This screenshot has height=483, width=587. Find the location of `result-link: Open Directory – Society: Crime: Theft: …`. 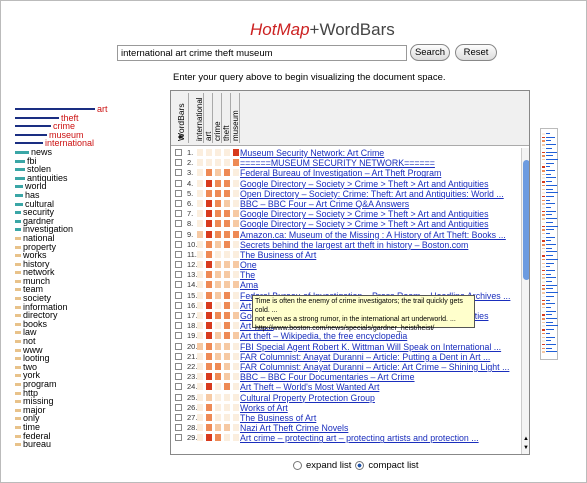

result-link: Open Directory – Society: Crime: Theft: … is located at coordinates (372, 194).